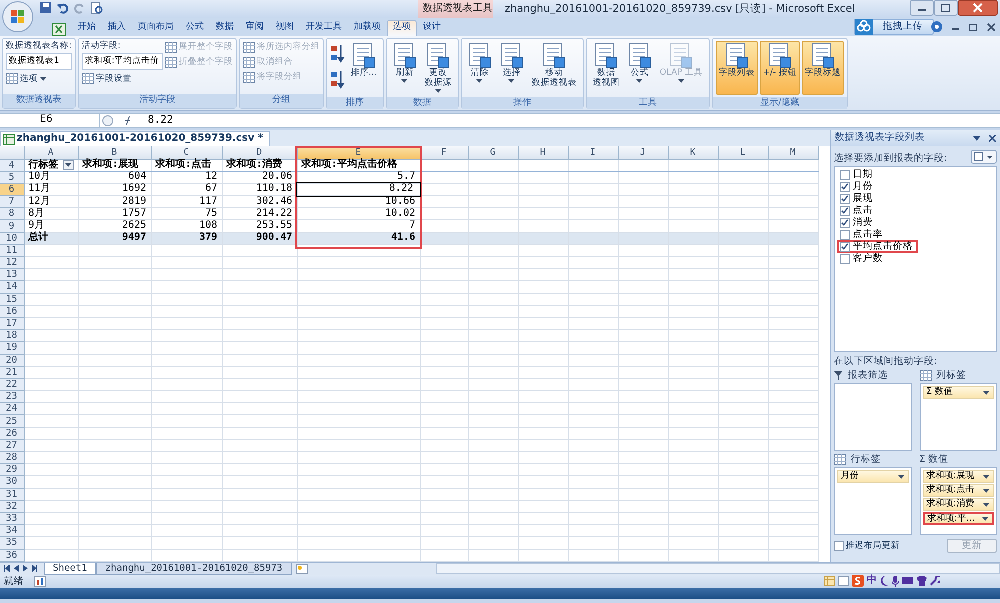 The width and height of the screenshot is (1000, 603). I want to click on row-header: 32, so click(12, 506).